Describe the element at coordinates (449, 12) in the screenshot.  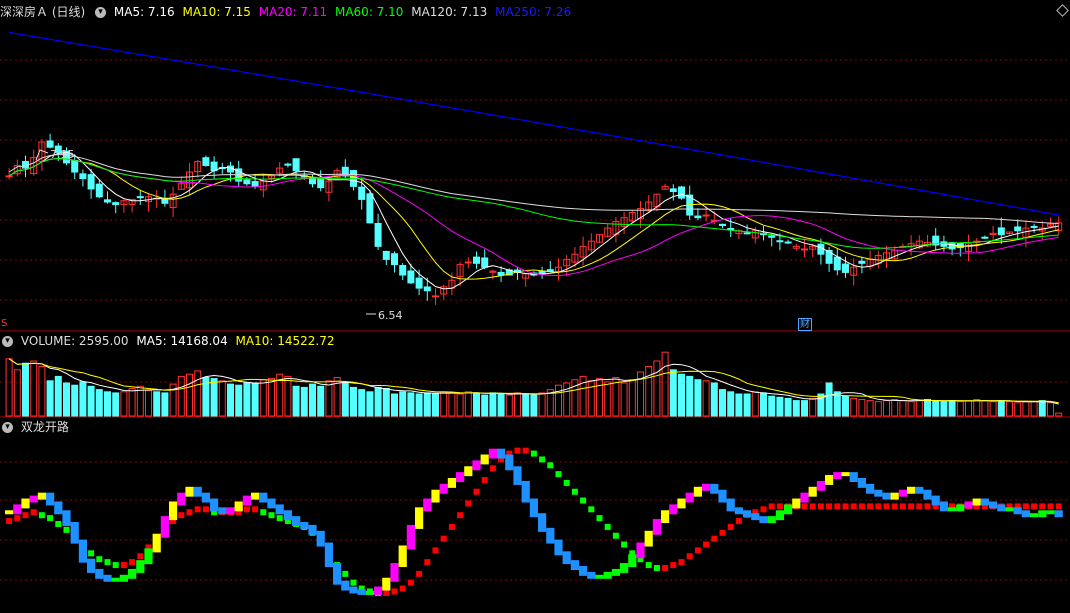
I see `ma120-value: MA120: 7.13` at that location.